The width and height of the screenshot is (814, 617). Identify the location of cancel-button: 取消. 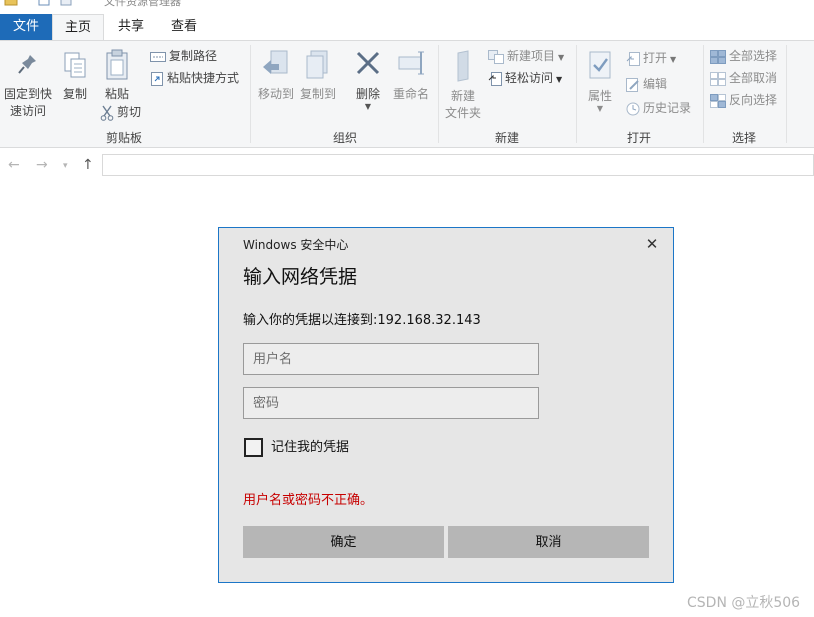
(548, 542).